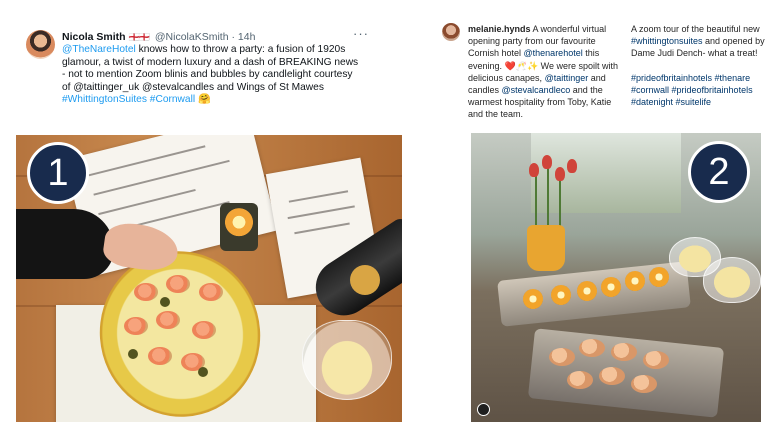  What do you see at coordinates (239, 227) in the screenshot?
I see `candle` at bounding box center [239, 227].